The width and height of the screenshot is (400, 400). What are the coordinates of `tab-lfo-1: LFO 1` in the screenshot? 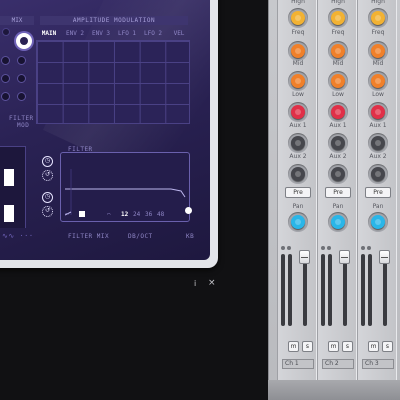 It's located at (127, 34).